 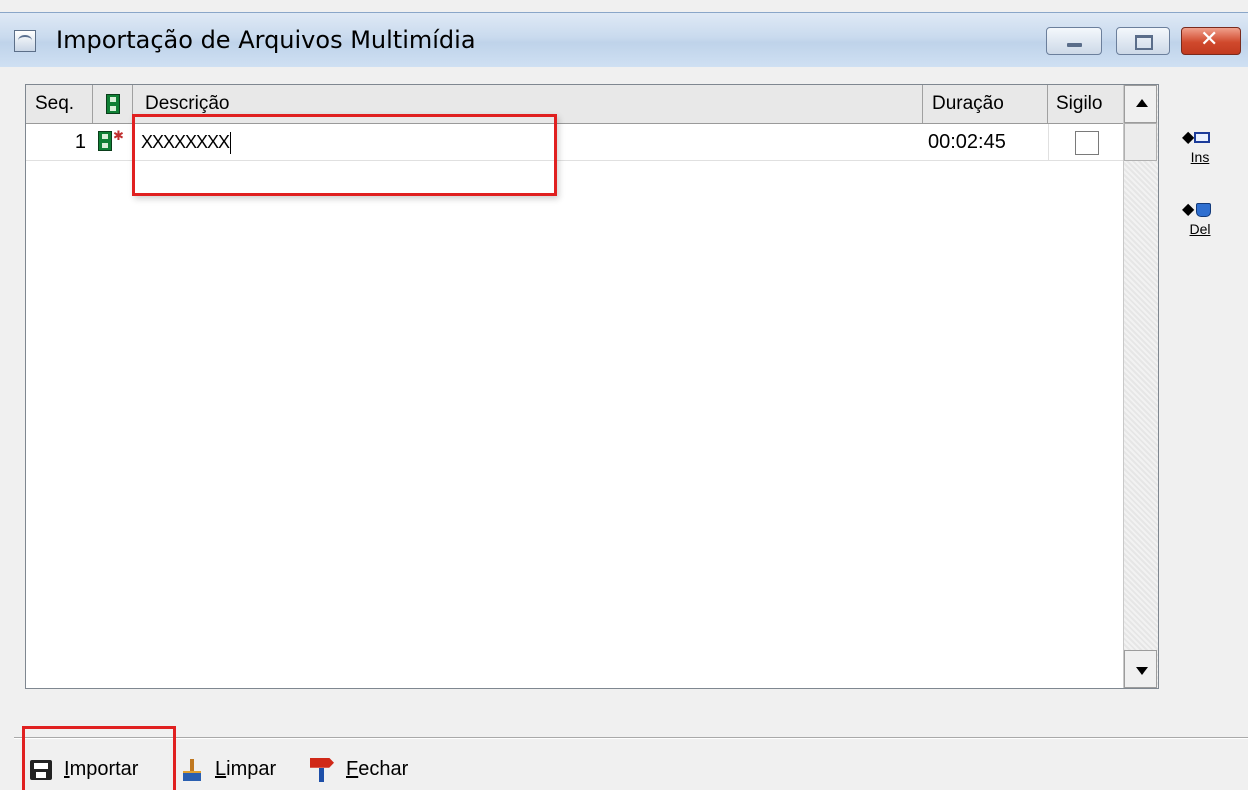 I want to click on close-window-button: Fechar, so click(x=359, y=769).